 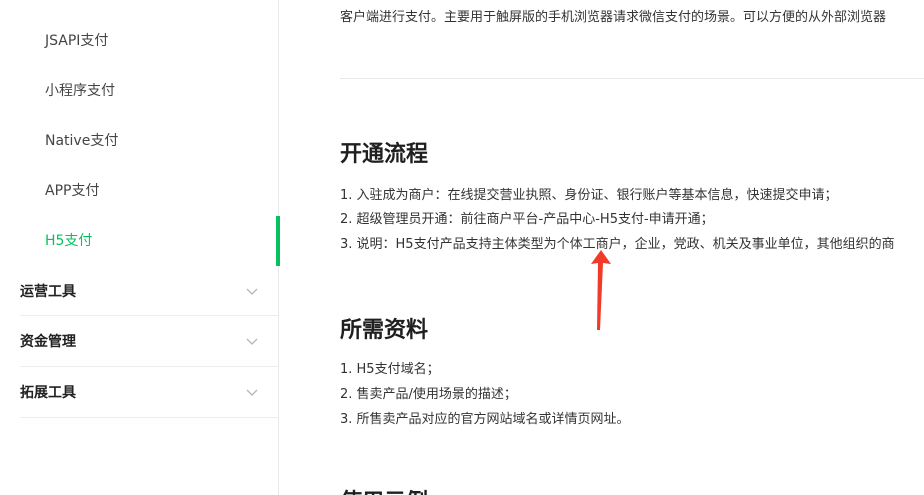 What do you see at coordinates (149, 417) in the screenshot?
I see `divider` at bounding box center [149, 417].